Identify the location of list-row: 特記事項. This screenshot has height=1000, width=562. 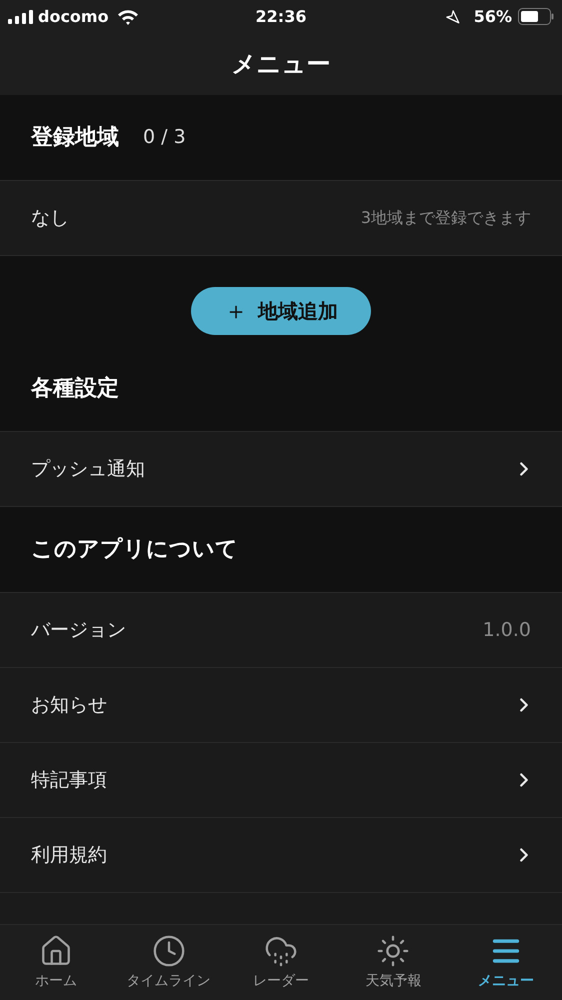
(281, 780).